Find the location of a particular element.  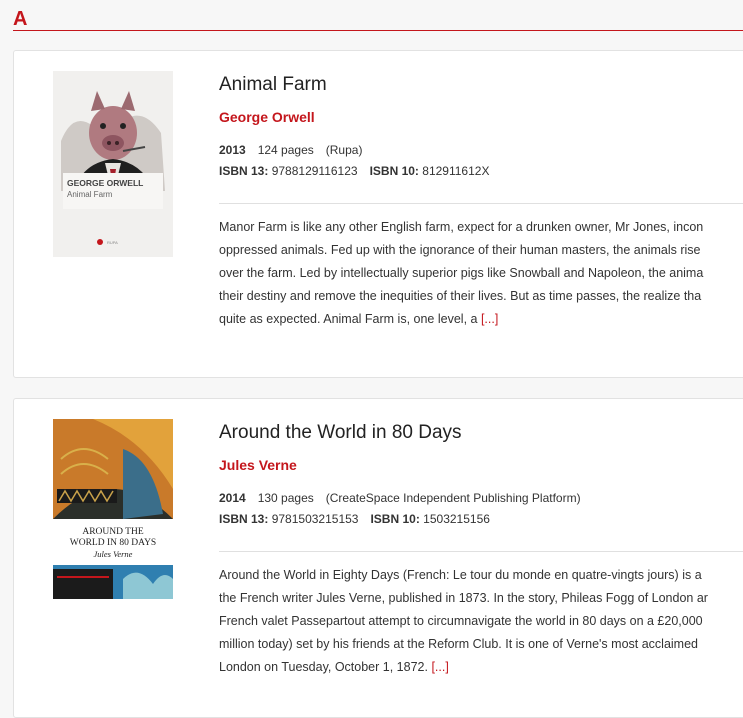

isbn13-value: 9788129116123 is located at coordinates (314, 171).